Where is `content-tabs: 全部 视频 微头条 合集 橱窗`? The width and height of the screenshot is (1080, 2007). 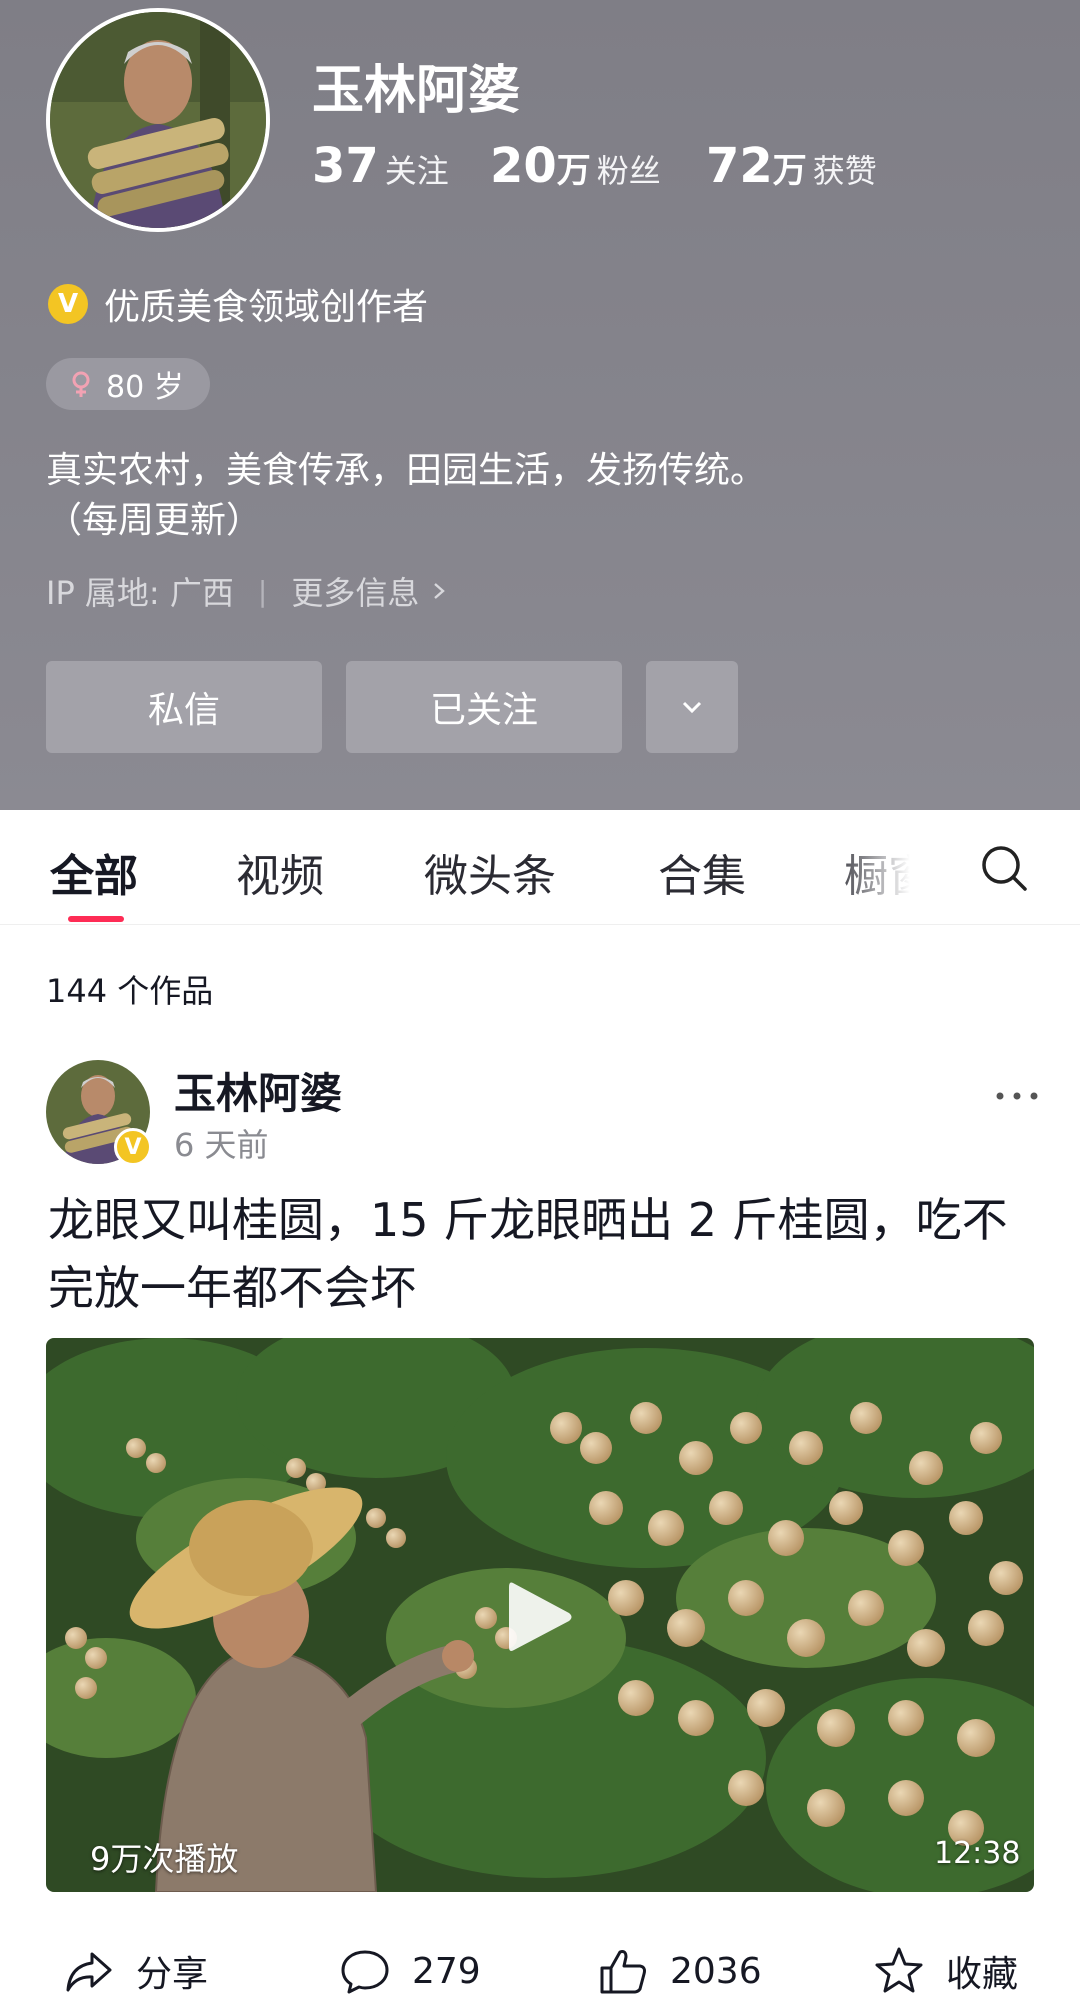
content-tabs: 全部 视频 微头条 合集 橱窗 is located at coordinates (540, 867).